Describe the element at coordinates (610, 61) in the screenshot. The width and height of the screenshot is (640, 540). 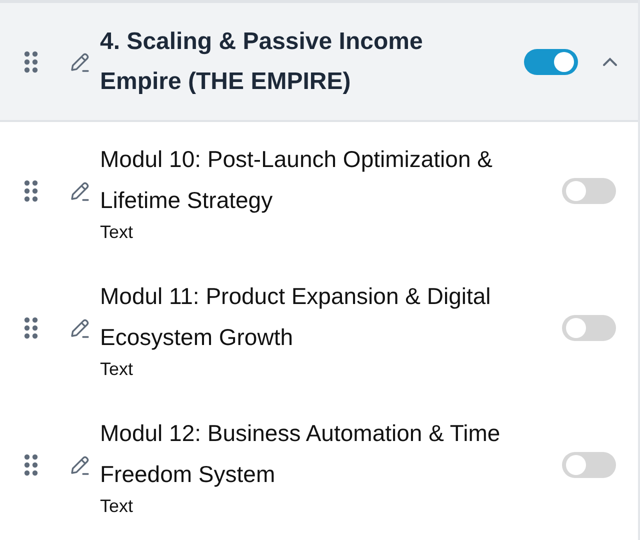
I see `chevron-icon` at that location.